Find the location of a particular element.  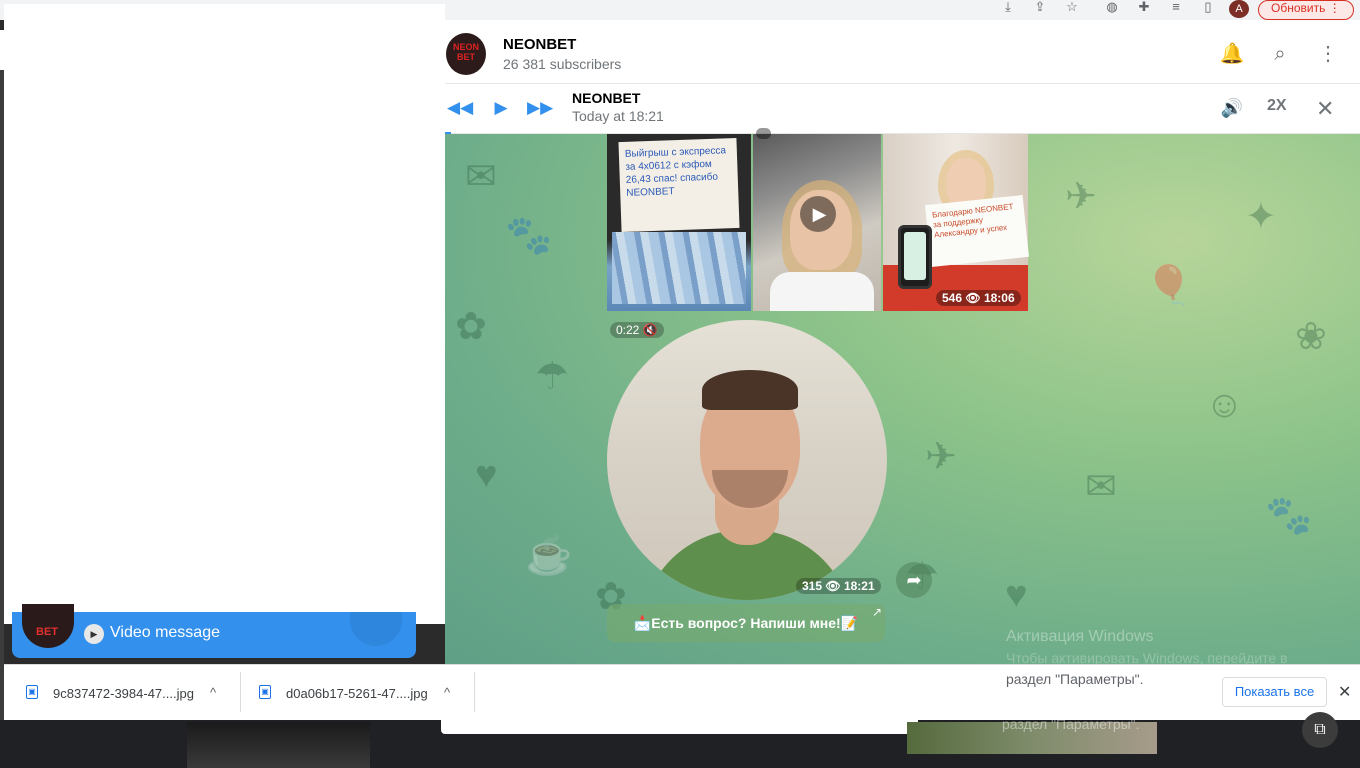

doodle-icon: ✦ is located at coordinates (1261, 217).